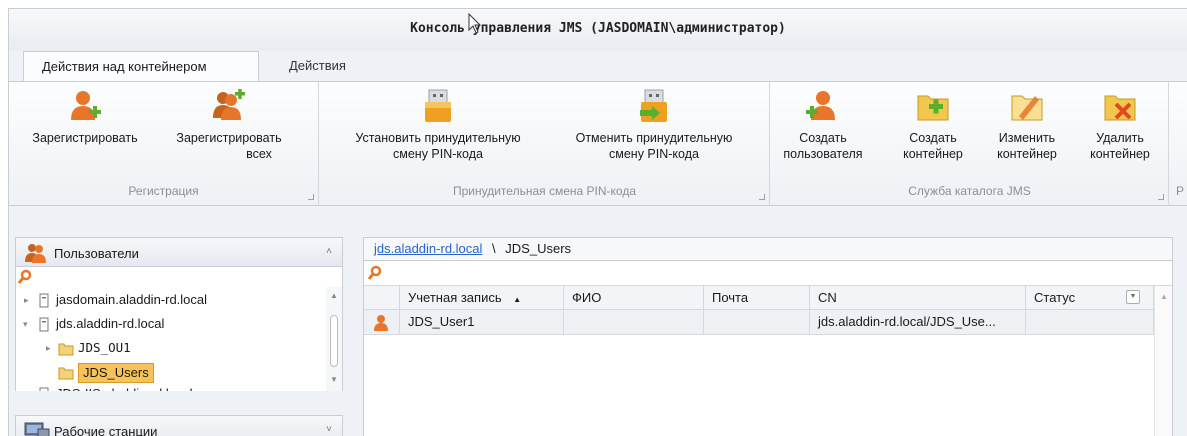  I want to click on column-header-cn: CN, so click(918, 298).